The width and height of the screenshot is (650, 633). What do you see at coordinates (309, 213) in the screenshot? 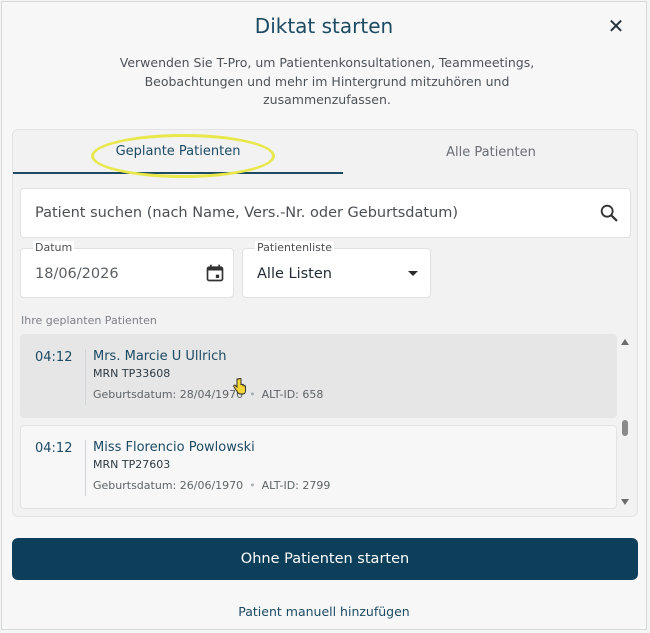
I see `search-input` at bounding box center [309, 213].